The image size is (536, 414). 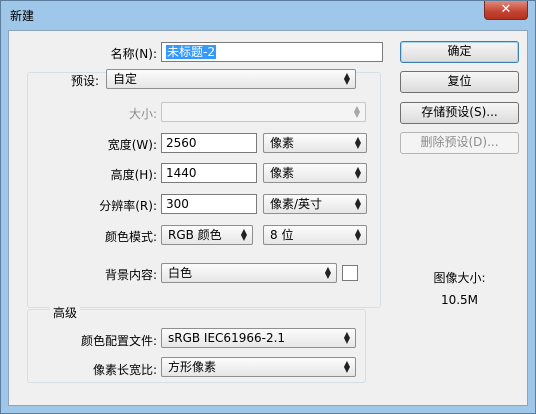 What do you see at coordinates (142, 114) in the screenshot?
I see `size-label: 大小:` at bounding box center [142, 114].